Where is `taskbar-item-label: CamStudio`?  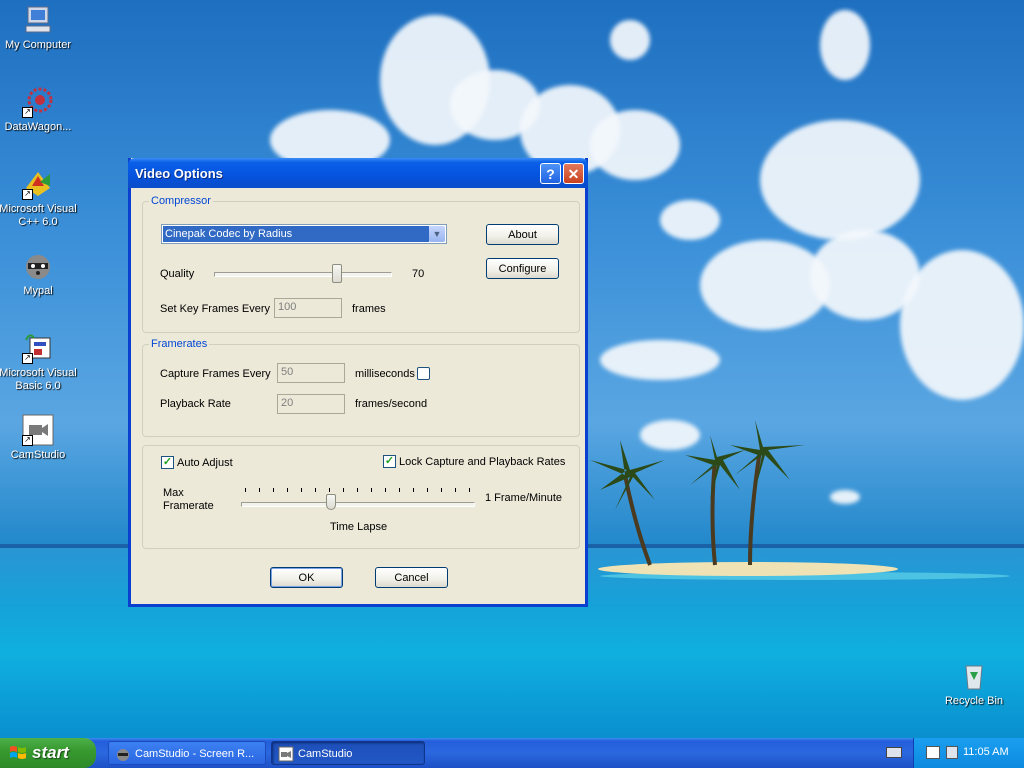 taskbar-item-label: CamStudio is located at coordinates (325, 754).